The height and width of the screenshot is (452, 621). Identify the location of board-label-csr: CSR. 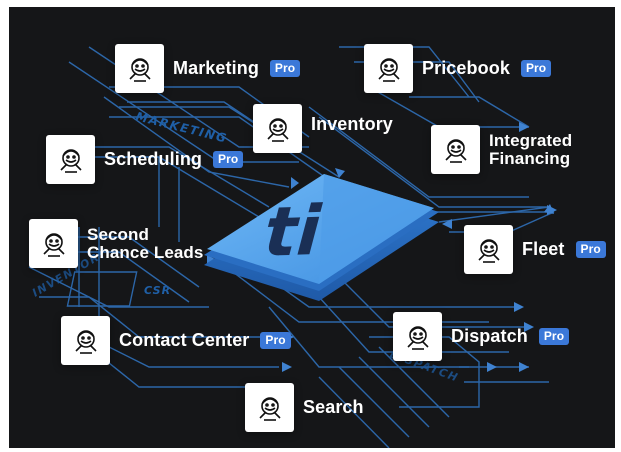
(157, 290).